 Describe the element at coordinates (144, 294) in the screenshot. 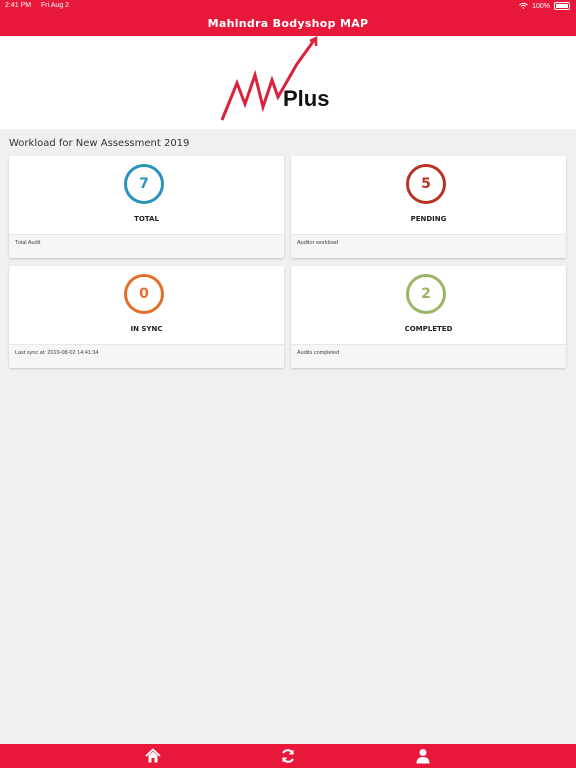

I see `in-sync-count: 0` at that location.